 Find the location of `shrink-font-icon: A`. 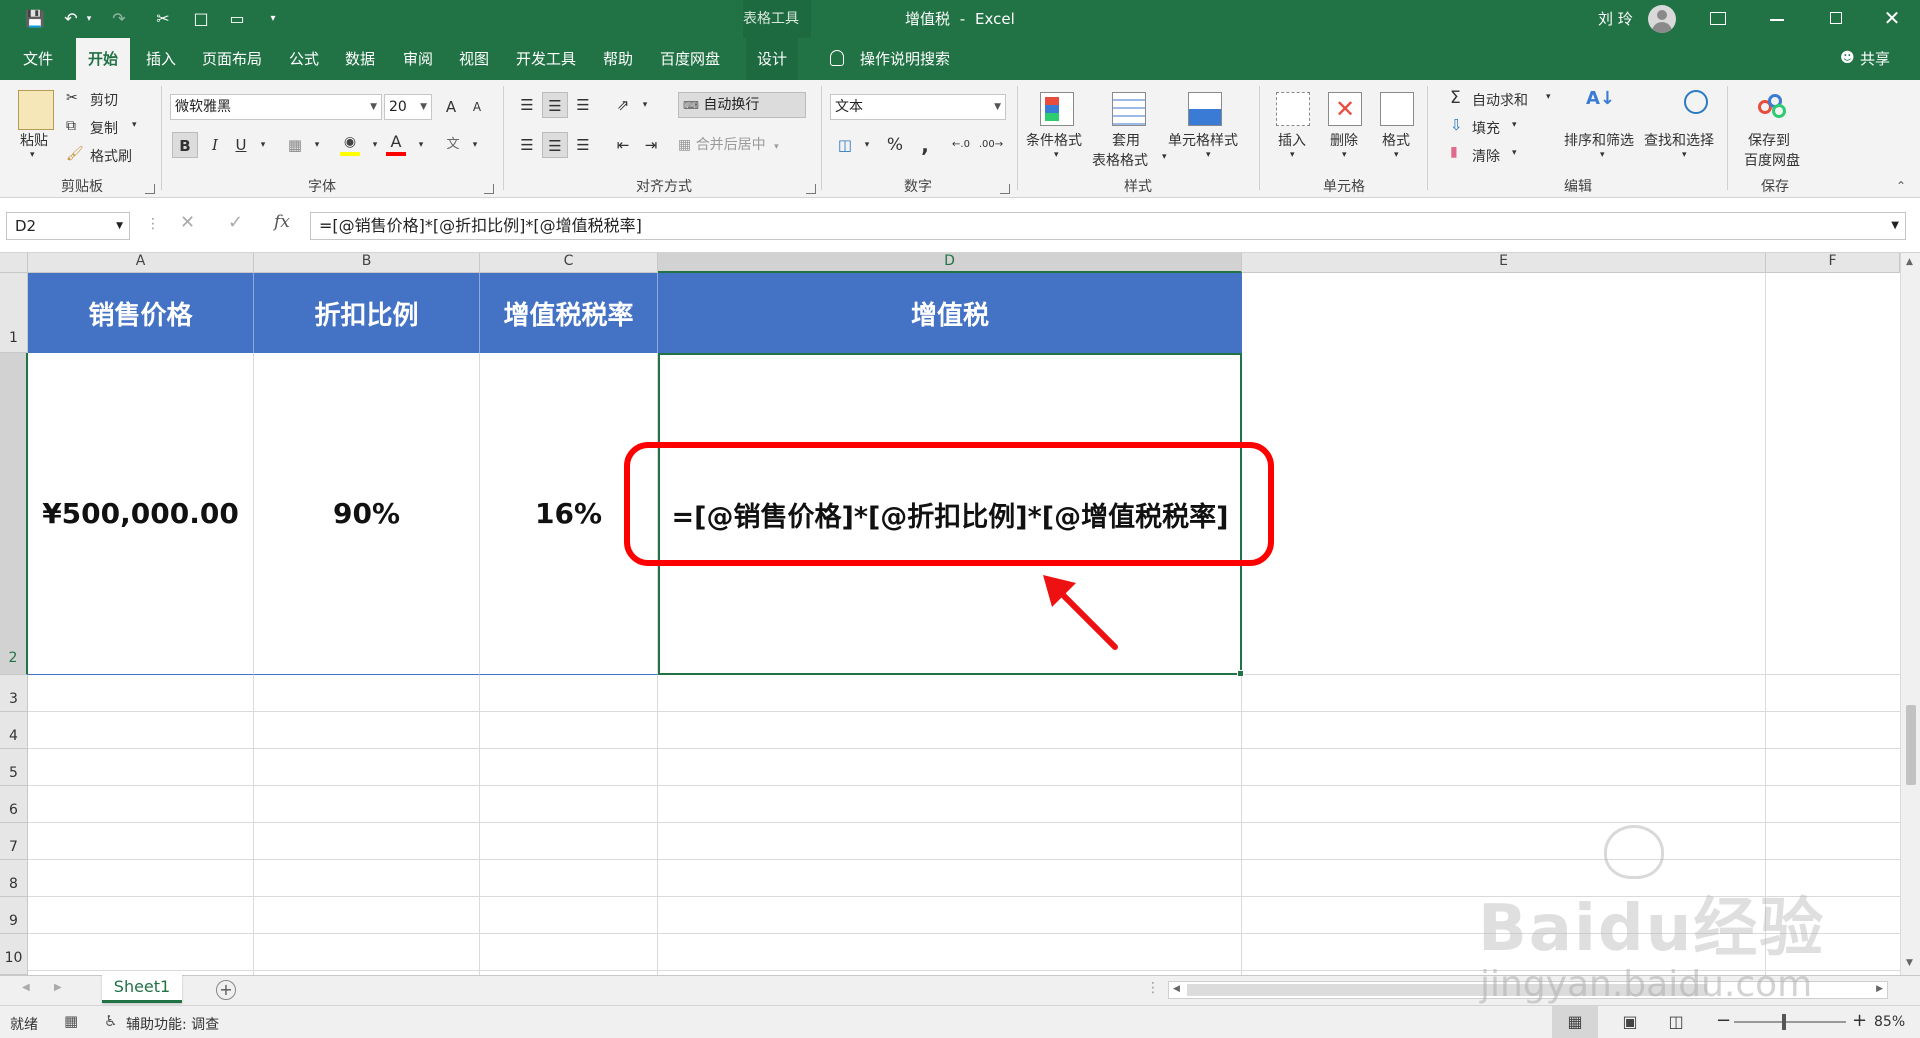

shrink-font-icon: A is located at coordinates (477, 107).